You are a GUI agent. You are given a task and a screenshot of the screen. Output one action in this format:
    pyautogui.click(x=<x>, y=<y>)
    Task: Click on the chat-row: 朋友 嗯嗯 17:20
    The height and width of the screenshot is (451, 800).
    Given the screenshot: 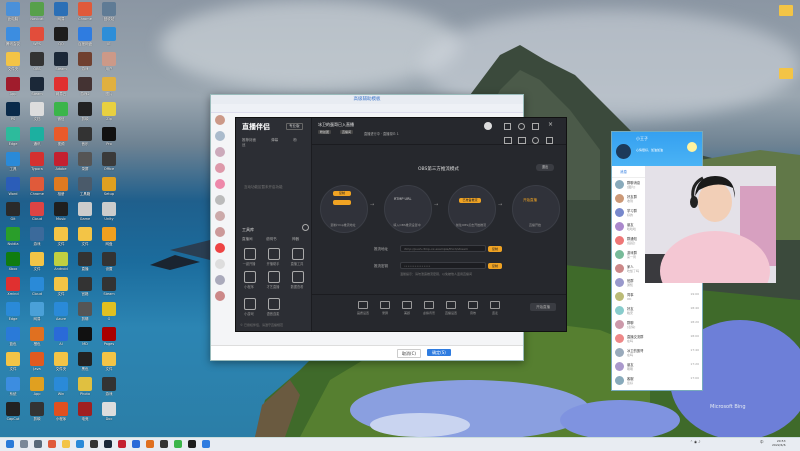 What is the action you would take?
    pyautogui.click(x=657, y=367)
    